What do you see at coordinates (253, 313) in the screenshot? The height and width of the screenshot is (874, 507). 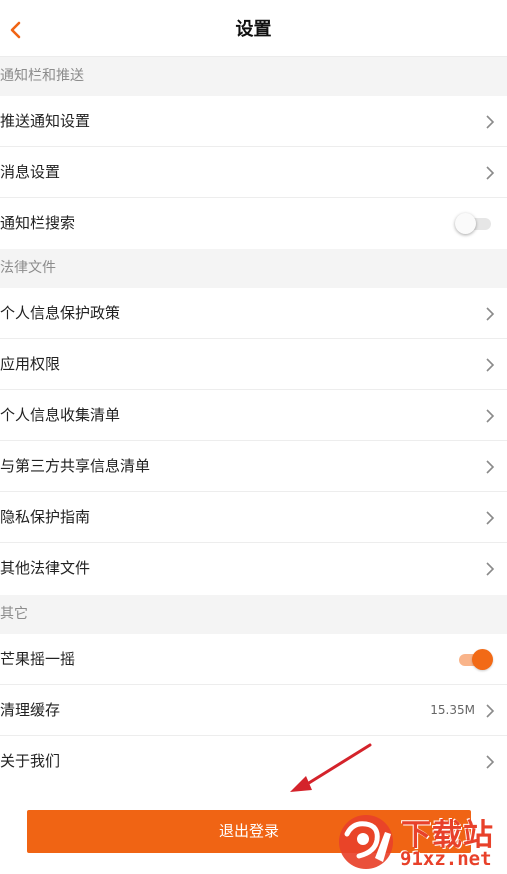 I see `row-privacy-policy: 个人信息保护政策` at bounding box center [253, 313].